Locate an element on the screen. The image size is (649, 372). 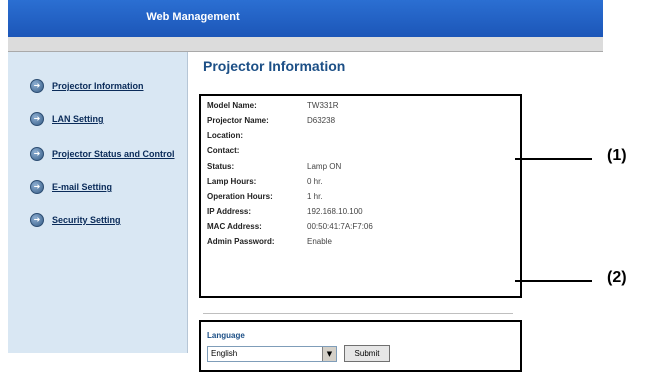
sidebar-item-label: LAN Setting is located at coordinates (78, 119).